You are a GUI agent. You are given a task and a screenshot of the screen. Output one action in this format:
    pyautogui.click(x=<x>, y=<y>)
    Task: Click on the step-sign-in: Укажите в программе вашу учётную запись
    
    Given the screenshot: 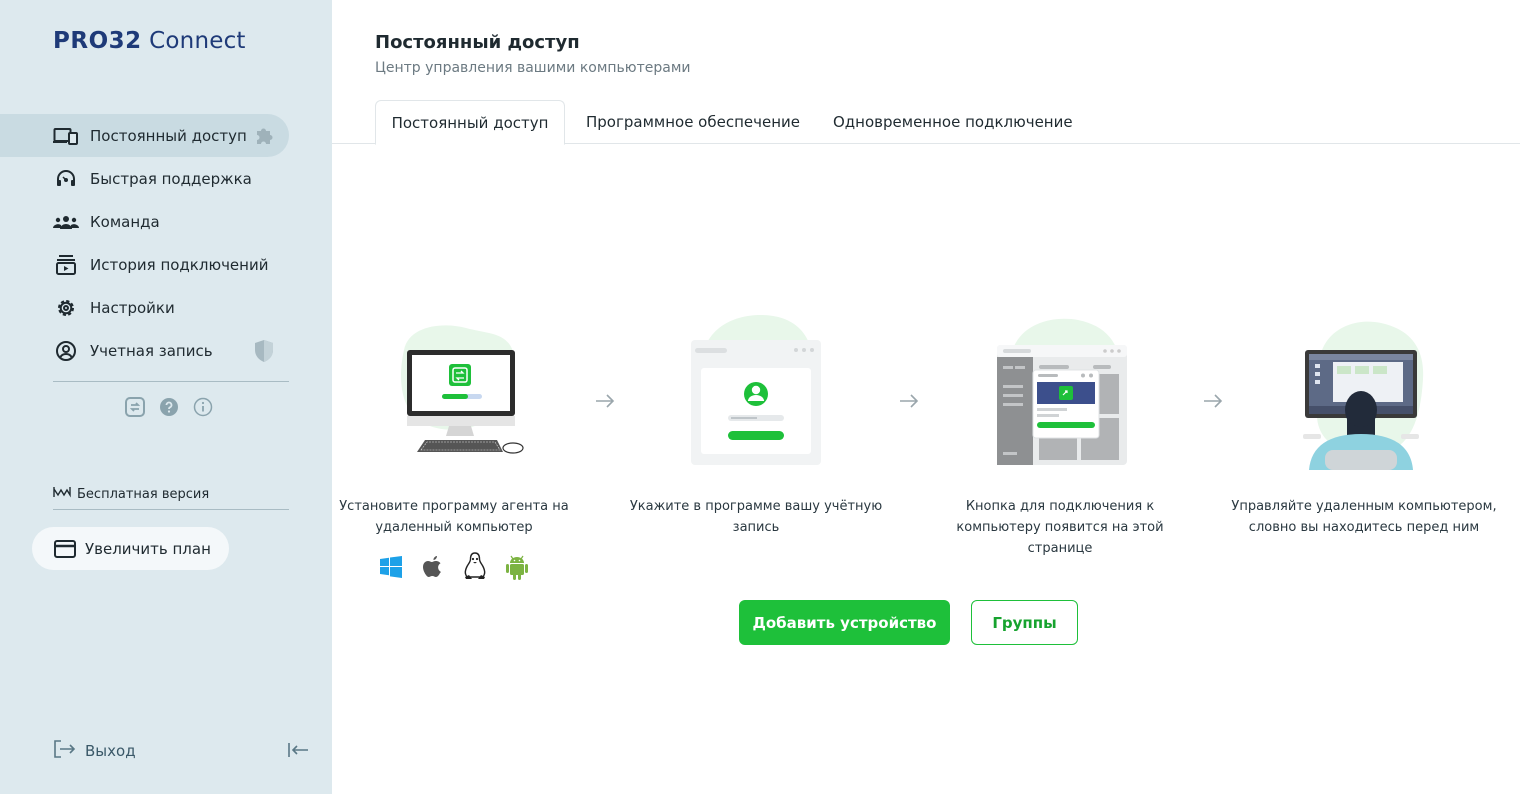 What is the action you would take?
    pyautogui.click(x=756, y=424)
    